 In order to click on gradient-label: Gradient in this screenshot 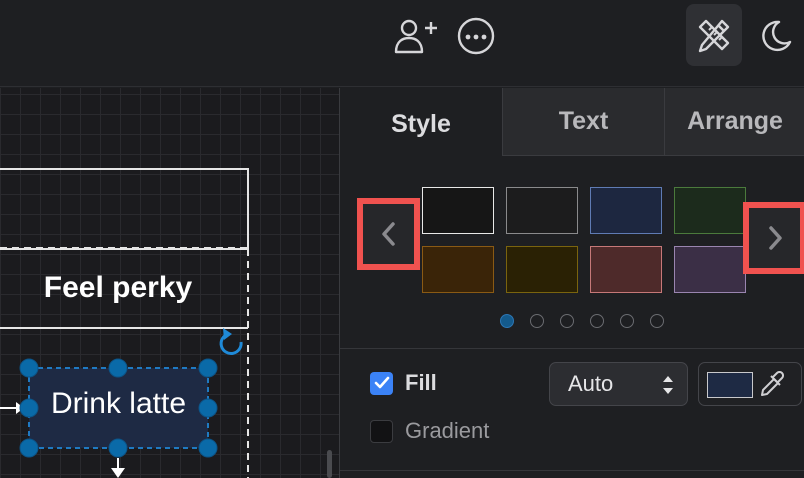, I will do `click(447, 430)`.